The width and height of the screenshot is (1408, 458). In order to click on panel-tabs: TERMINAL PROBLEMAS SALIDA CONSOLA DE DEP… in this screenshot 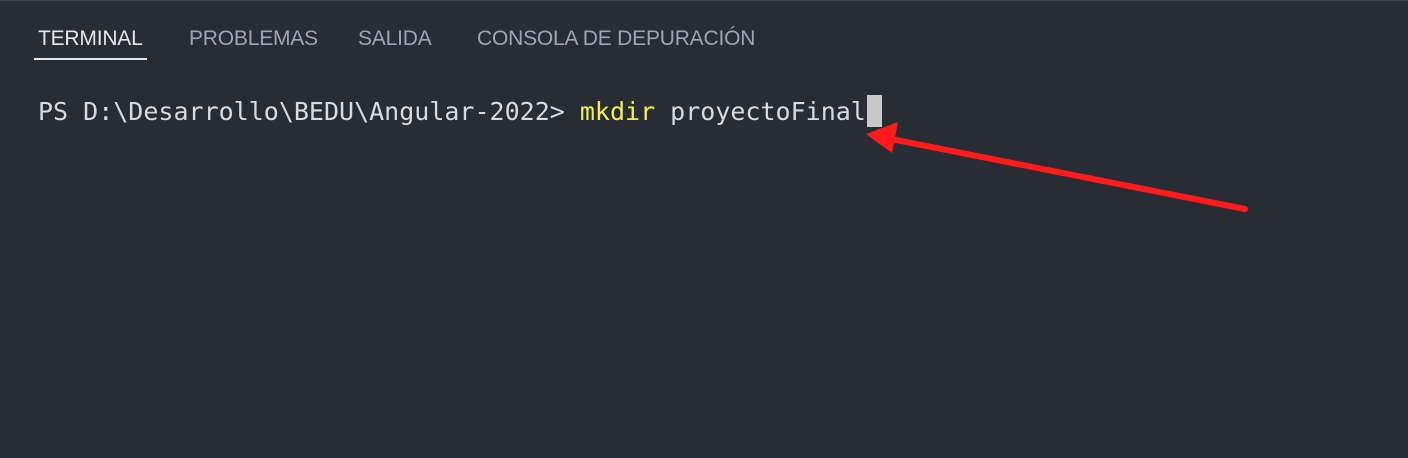, I will do `click(704, 31)`.